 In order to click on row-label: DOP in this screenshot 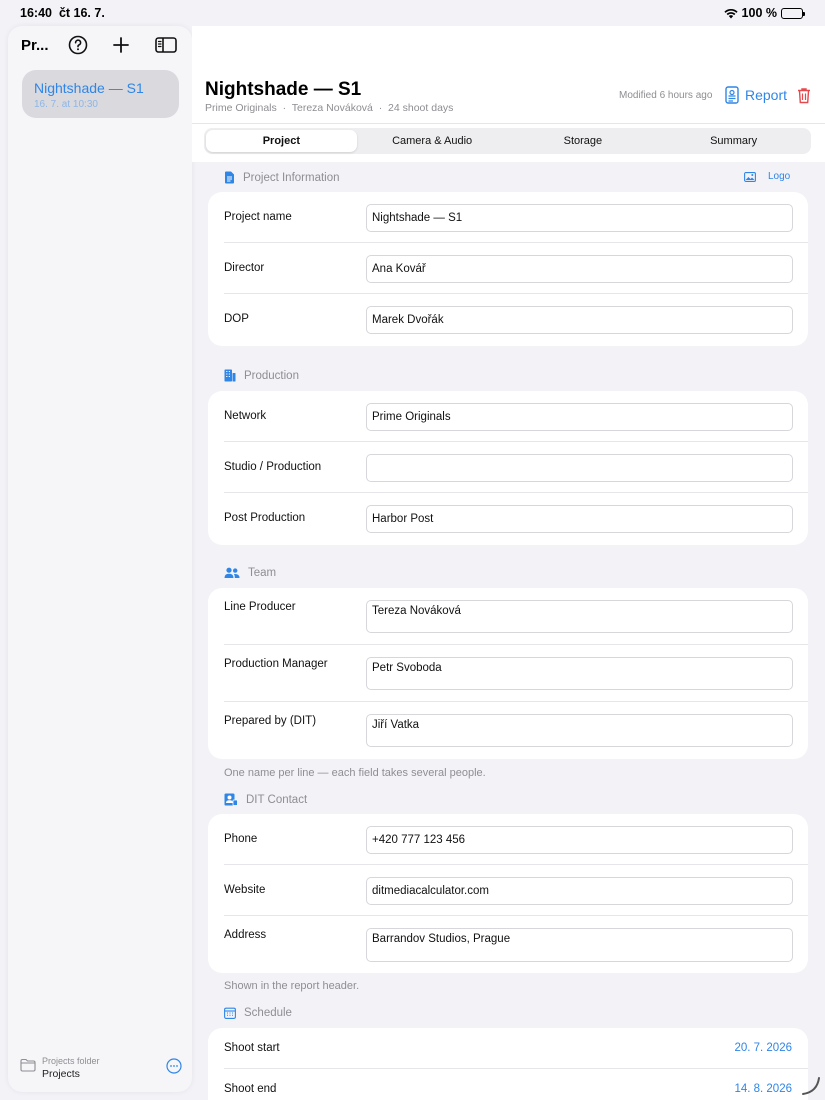, I will do `click(236, 319)`.